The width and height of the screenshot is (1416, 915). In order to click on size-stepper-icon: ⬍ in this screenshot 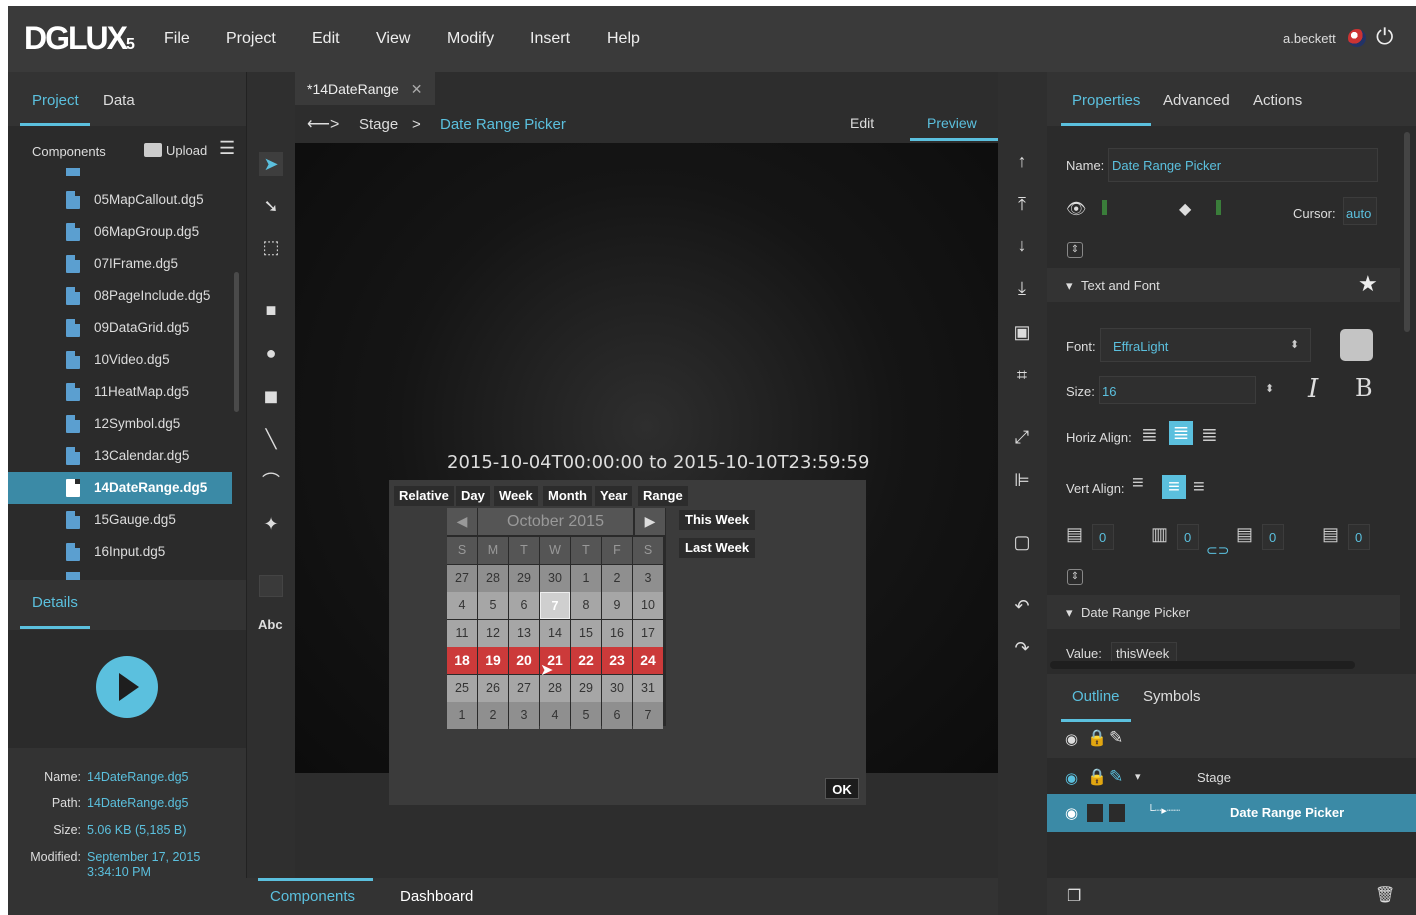, I will do `click(1269, 388)`.